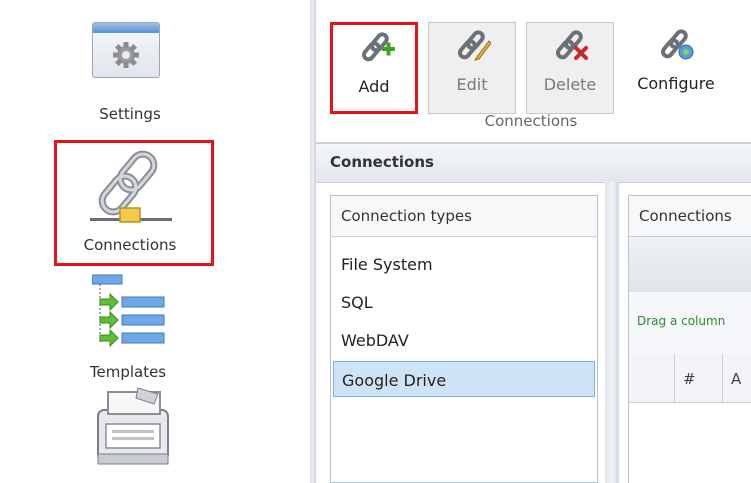 The width and height of the screenshot is (751, 483). Describe the element at coordinates (652, 378) in the screenshot. I see `column-header-indicator` at that location.